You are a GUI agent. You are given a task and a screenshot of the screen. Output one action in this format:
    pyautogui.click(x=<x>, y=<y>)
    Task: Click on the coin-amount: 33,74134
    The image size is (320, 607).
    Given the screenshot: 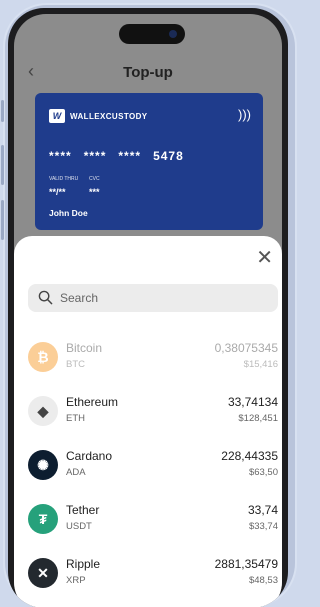 What is the action you would take?
    pyautogui.click(x=252, y=402)
    